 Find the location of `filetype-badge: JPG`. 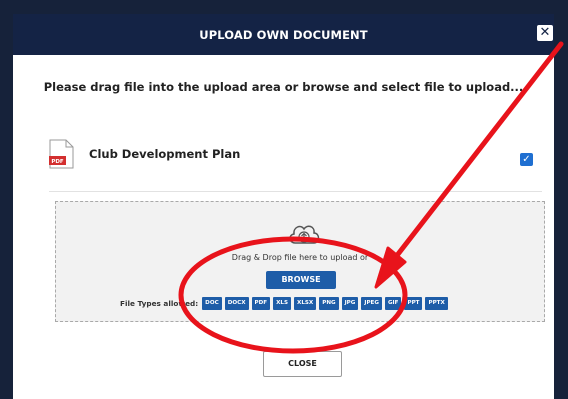

filetype-badge: JPG is located at coordinates (350, 303).